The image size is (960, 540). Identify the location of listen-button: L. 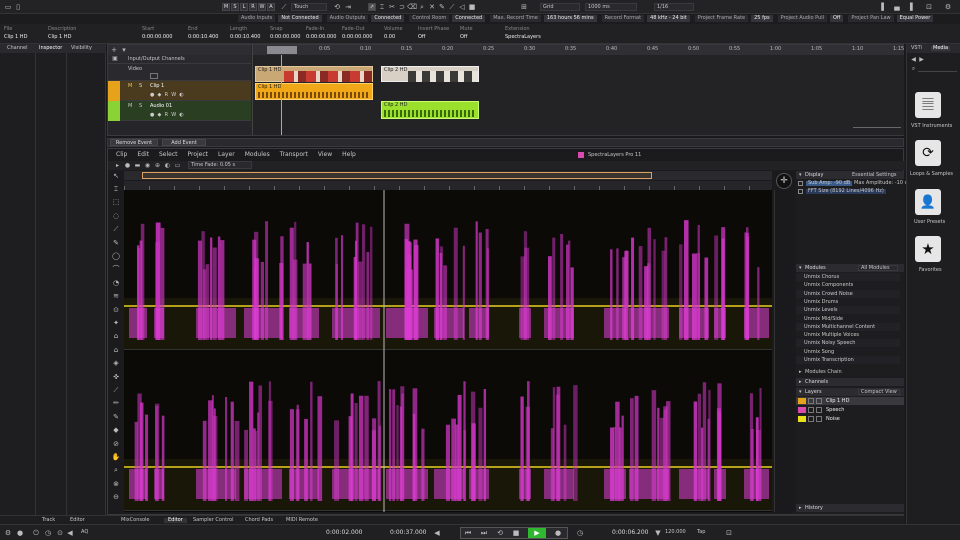
(244, 7).